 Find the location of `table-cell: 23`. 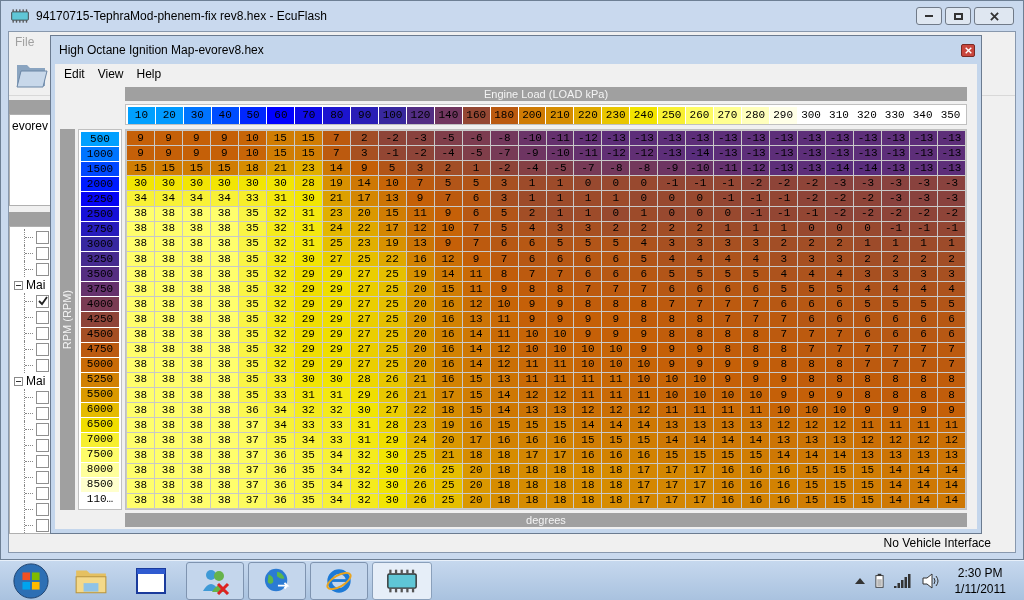

table-cell: 23 is located at coordinates (420, 425).